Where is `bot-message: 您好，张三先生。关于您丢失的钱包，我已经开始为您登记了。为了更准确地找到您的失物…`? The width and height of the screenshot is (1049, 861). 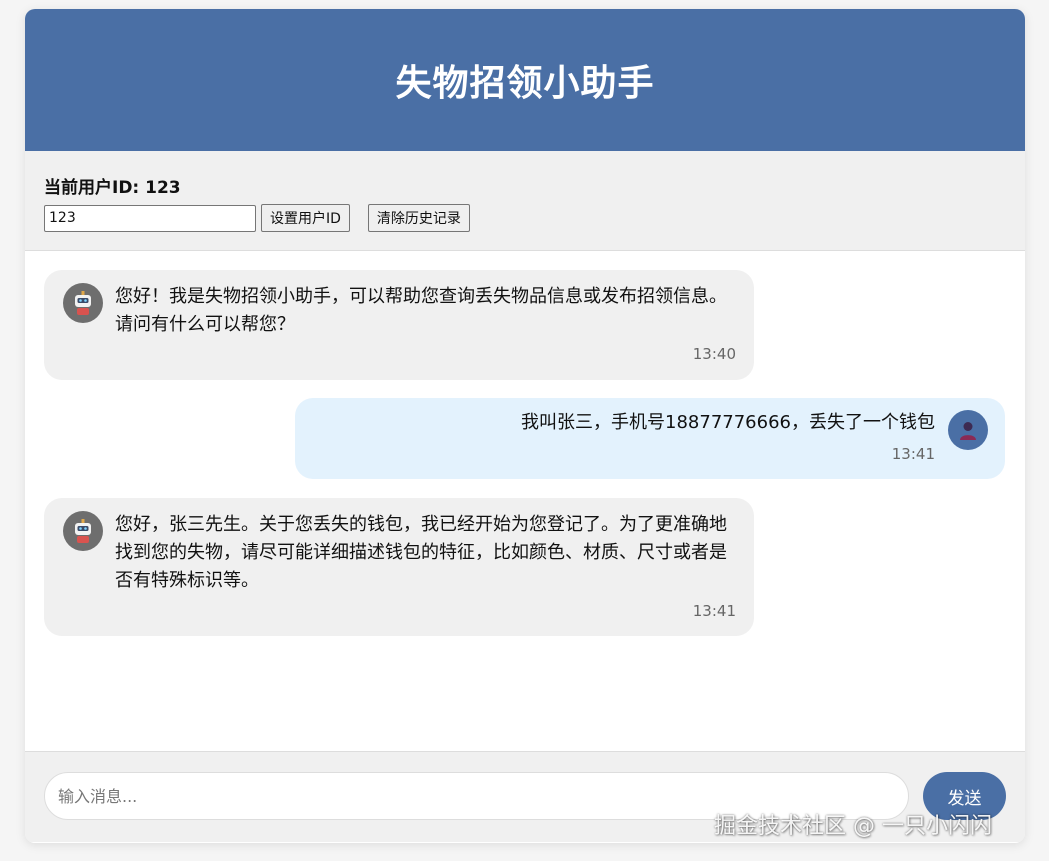 bot-message: 您好，张三先生。关于您丢失的钱包，我已经开始为您登记了。为了更准确地找到您的失物… is located at coordinates (399, 567).